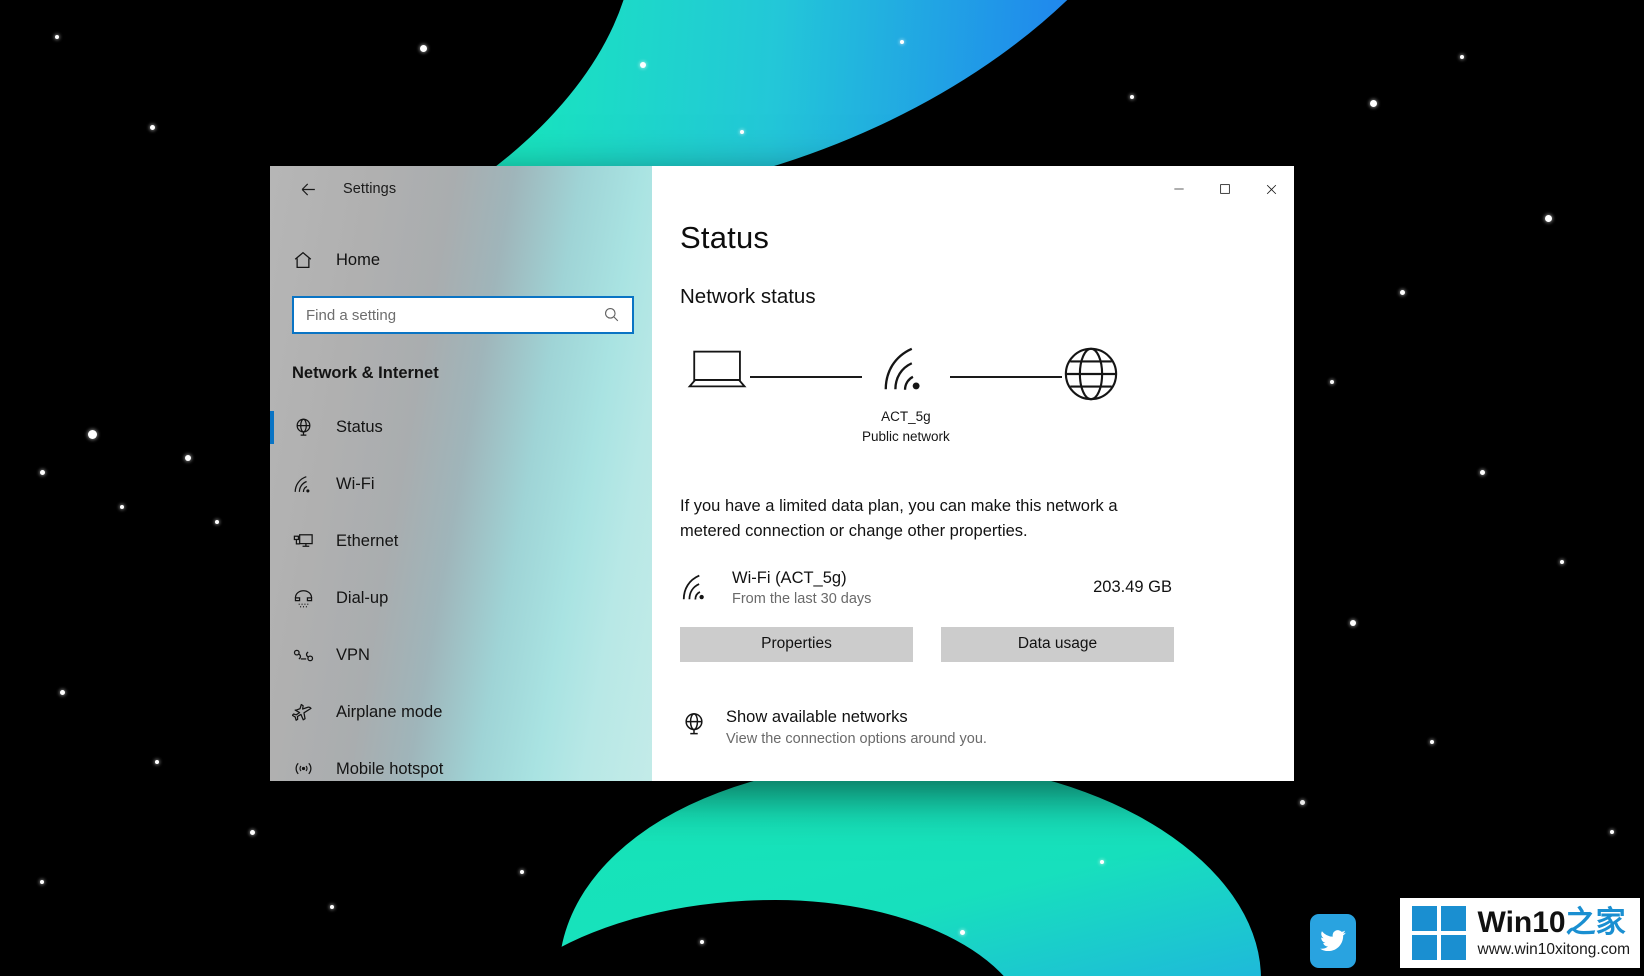 The width and height of the screenshot is (1644, 976). What do you see at coordinates (370, 189) in the screenshot?
I see `window-title: Settings` at bounding box center [370, 189].